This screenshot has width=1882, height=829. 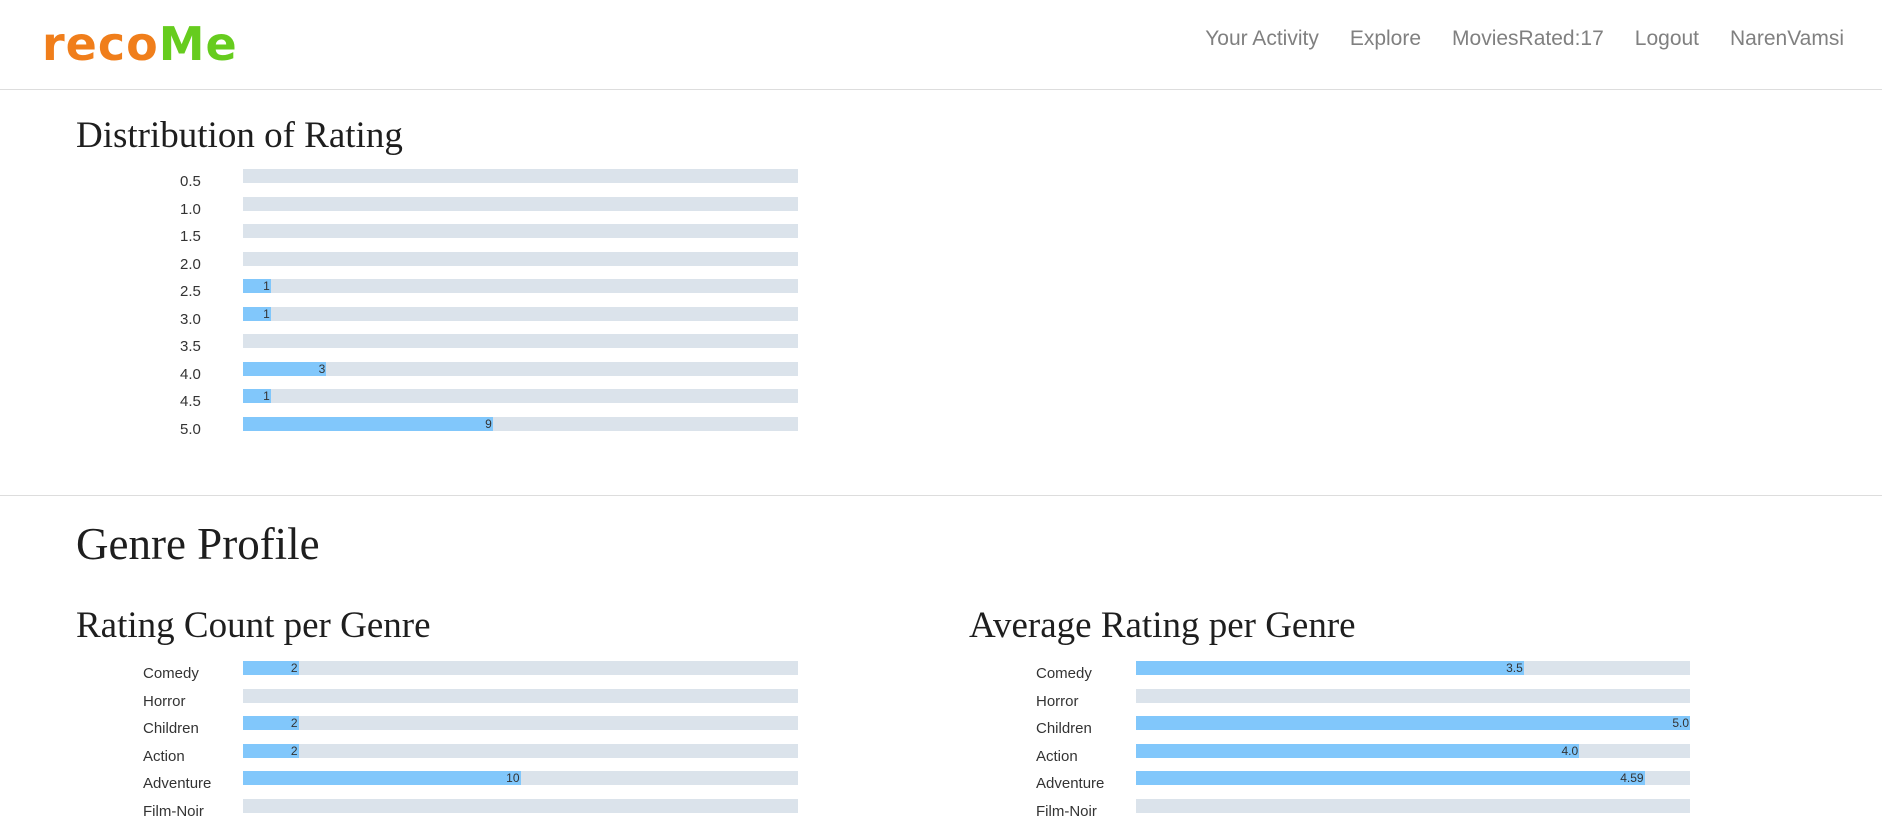 What do you see at coordinates (1667, 39) in the screenshot?
I see `nav-logout: Logout` at bounding box center [1667, 39].